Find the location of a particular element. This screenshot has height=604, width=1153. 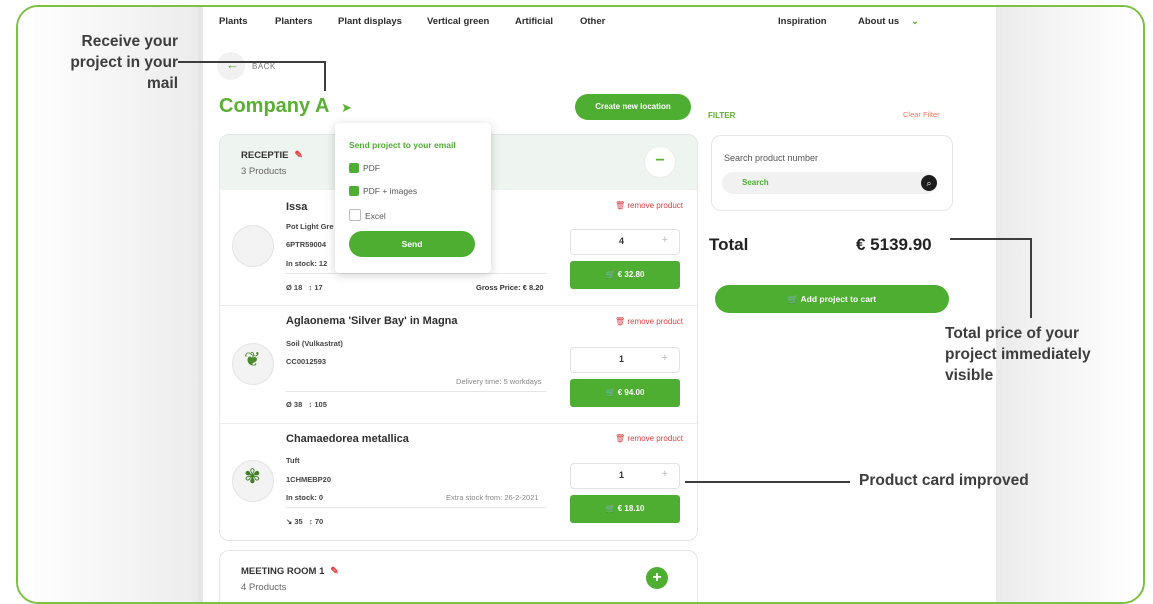

quantity-value: 4 is located at coordinates (622, 241).